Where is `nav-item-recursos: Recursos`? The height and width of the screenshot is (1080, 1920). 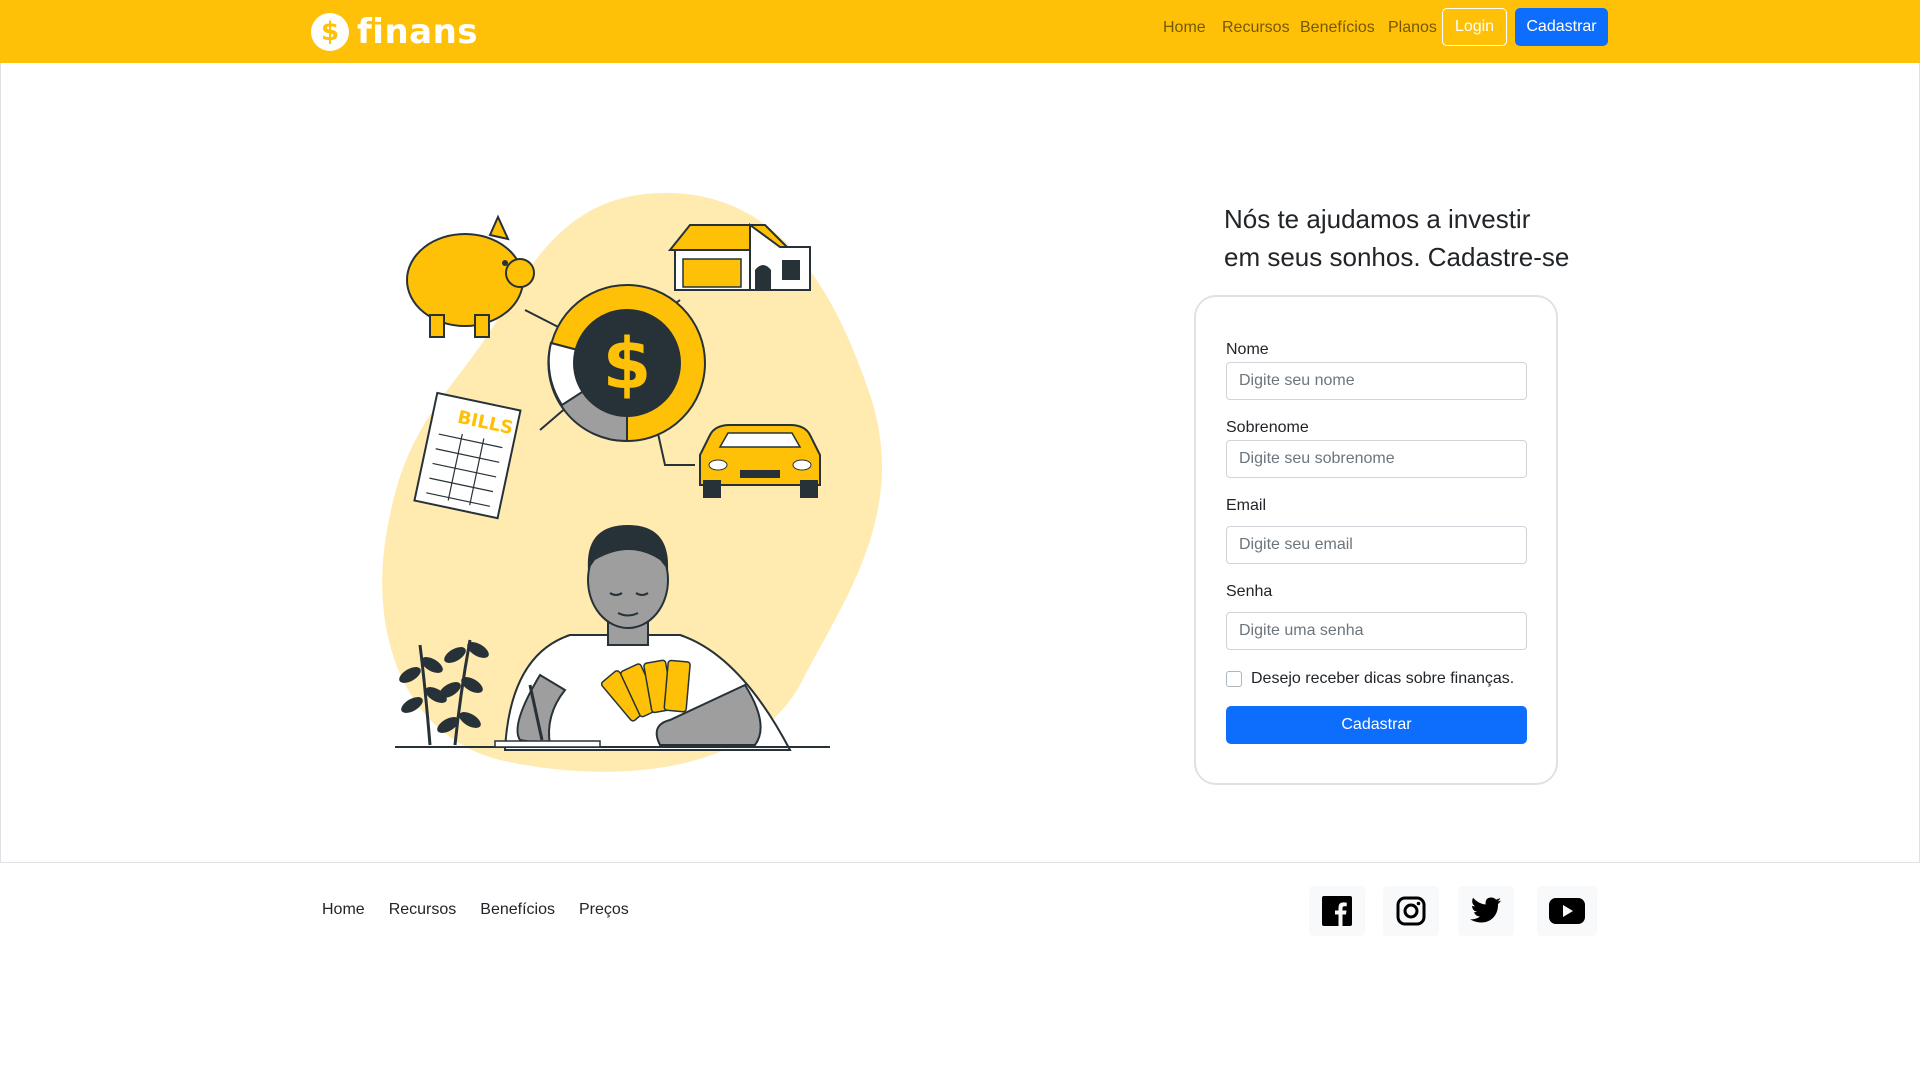
nav-item-recursos: Recursos is located at coordinates (1256, 28).